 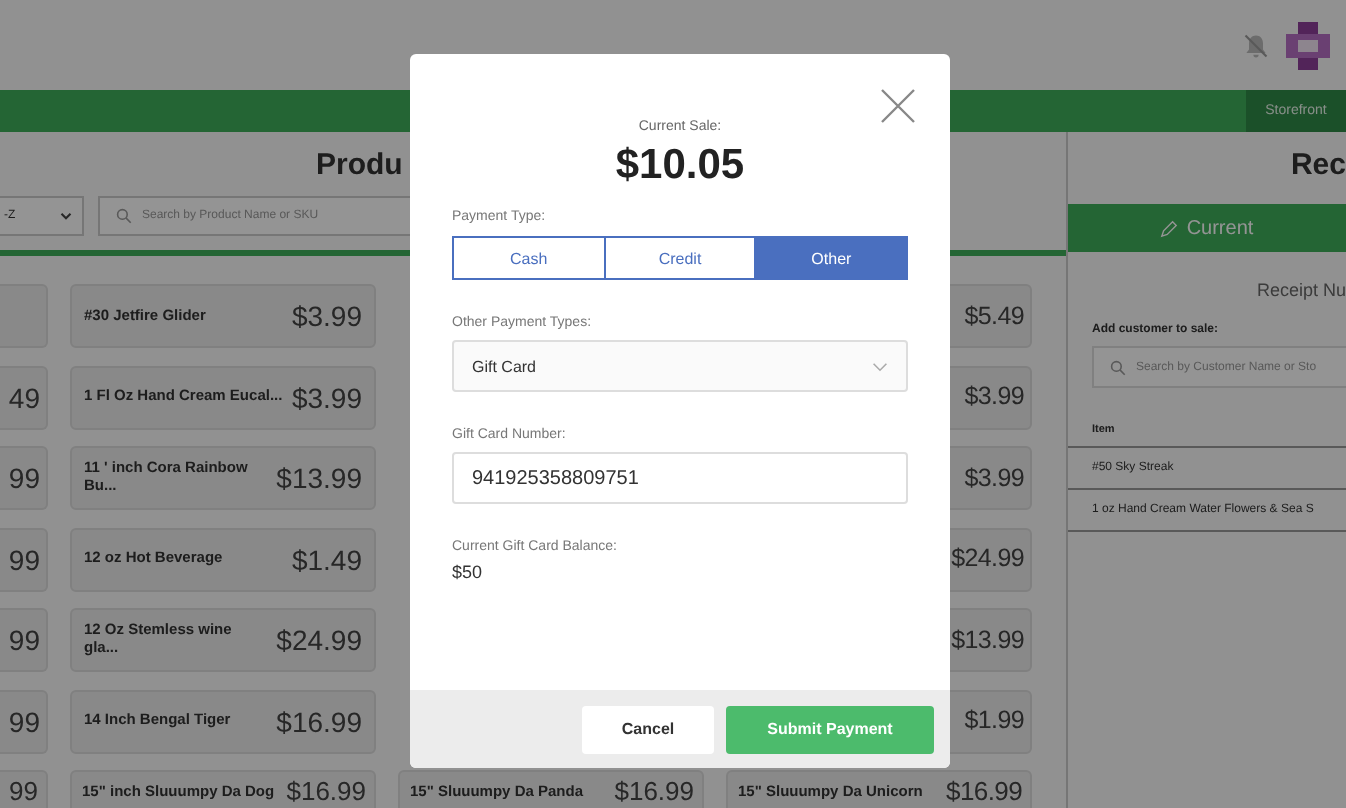 What do you see at coordinates (680, 166) in the screenshot?
I see `sale-amount: $10.05` at bounding box center [680, 166].